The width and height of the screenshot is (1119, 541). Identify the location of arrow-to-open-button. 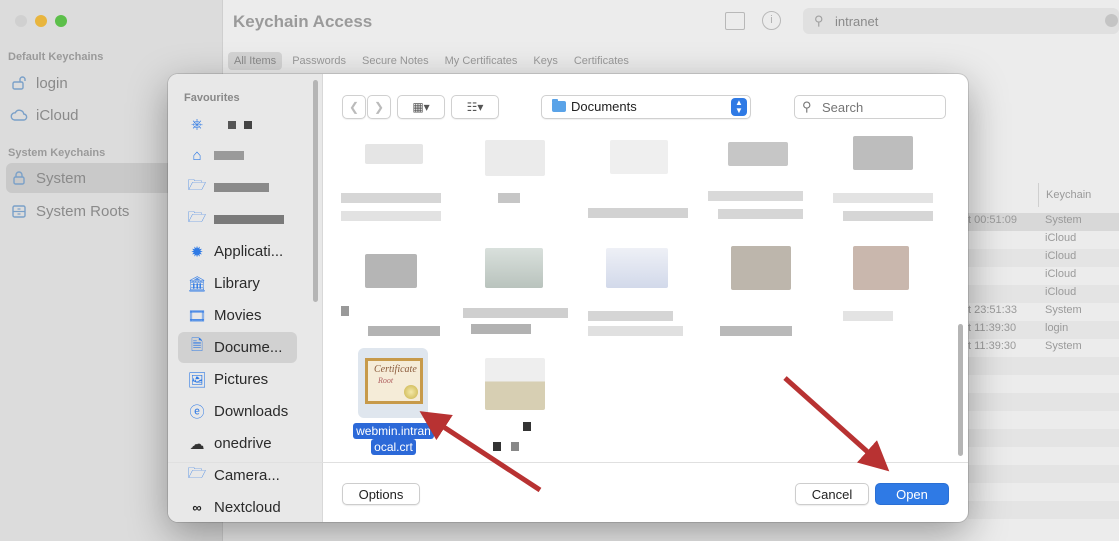
(836, 424).